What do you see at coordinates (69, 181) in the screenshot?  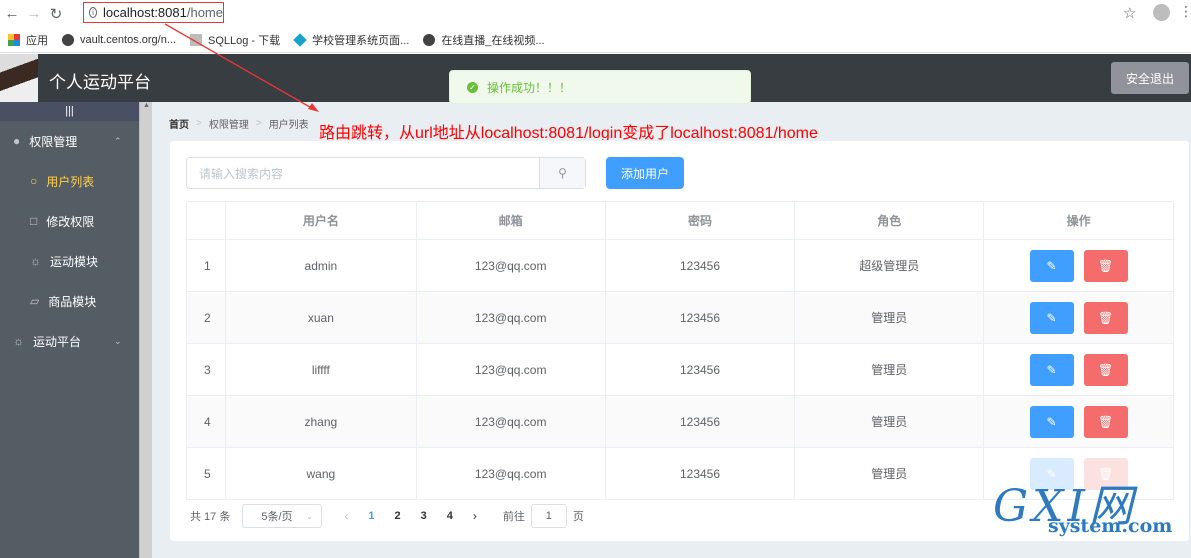 I see `sidebar-item-user-list: ○ 用户列表` at bounding box center [69, 181].